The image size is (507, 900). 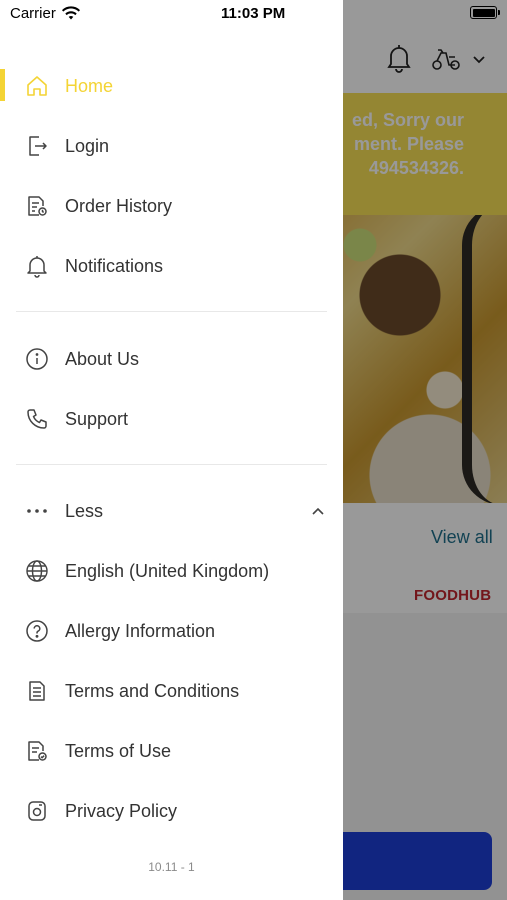 I want to click on menu-item-home: Home, so click(x=171, y=86).